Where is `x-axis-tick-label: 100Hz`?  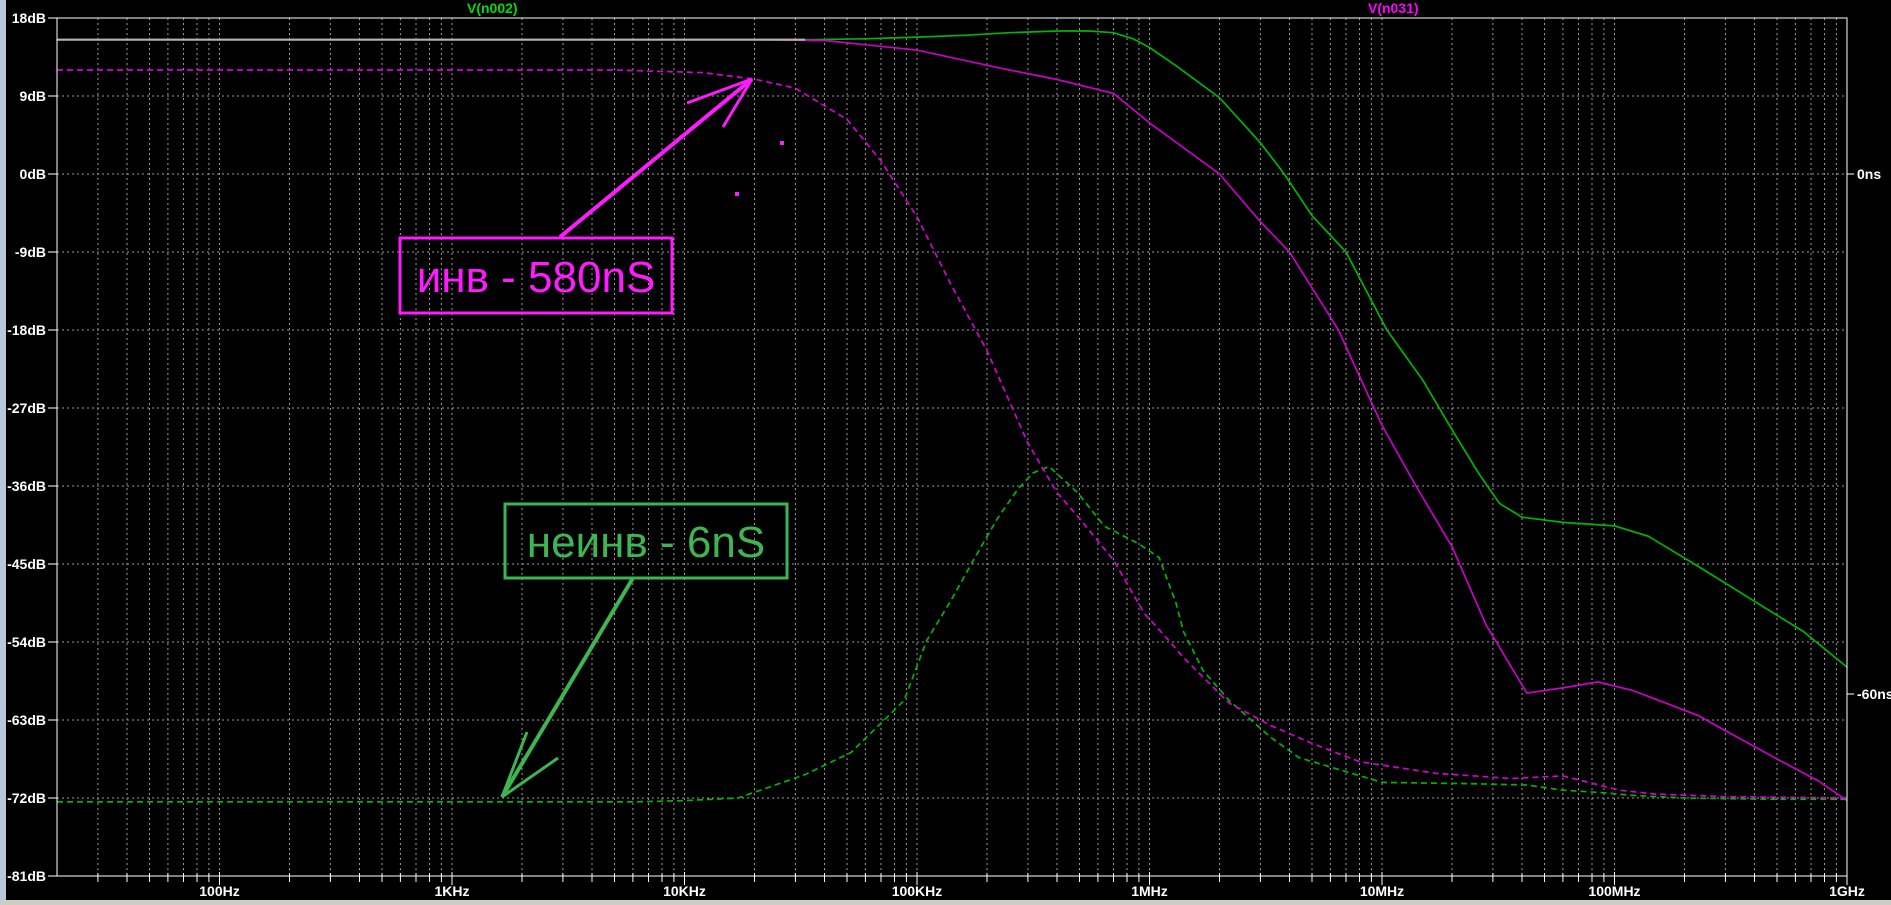
x-axis-tick-label: 100Hz is located at coordinates (219, 891).